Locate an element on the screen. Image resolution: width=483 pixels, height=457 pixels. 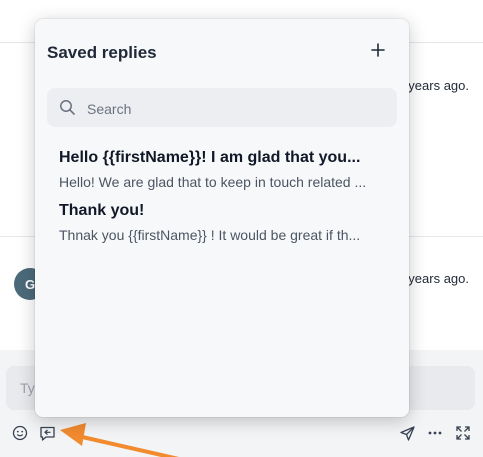
search-box is located at coordinates (222, 108).